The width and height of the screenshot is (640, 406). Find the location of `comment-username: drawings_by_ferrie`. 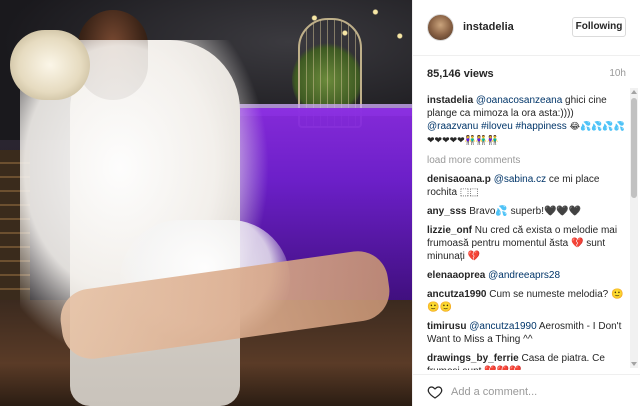

comment-username: drawings_by_ferrie is located at coordinates (473, 358).